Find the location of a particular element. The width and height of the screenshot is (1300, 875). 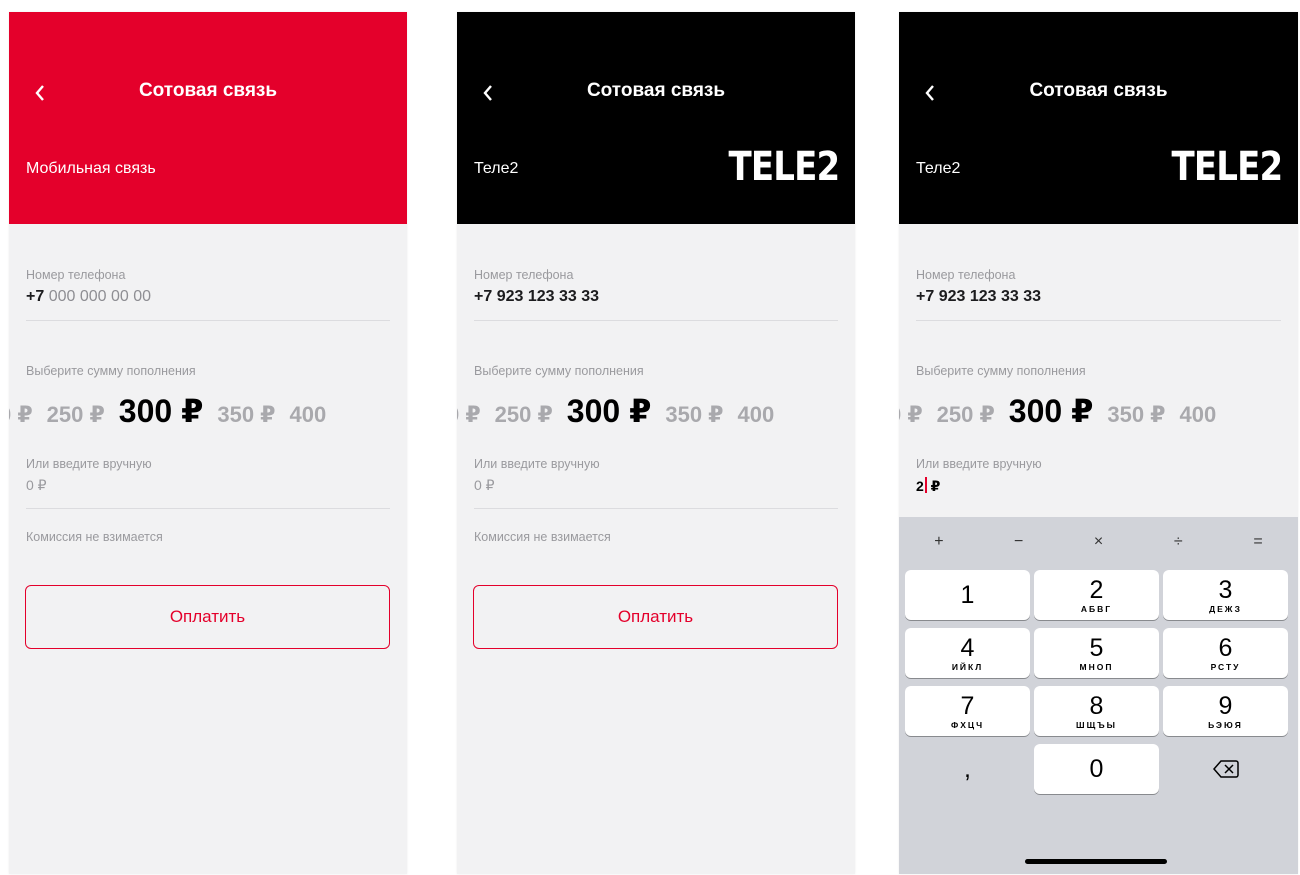

key-letters: ШЩЪЫ is located at coordinates (1096, 724).